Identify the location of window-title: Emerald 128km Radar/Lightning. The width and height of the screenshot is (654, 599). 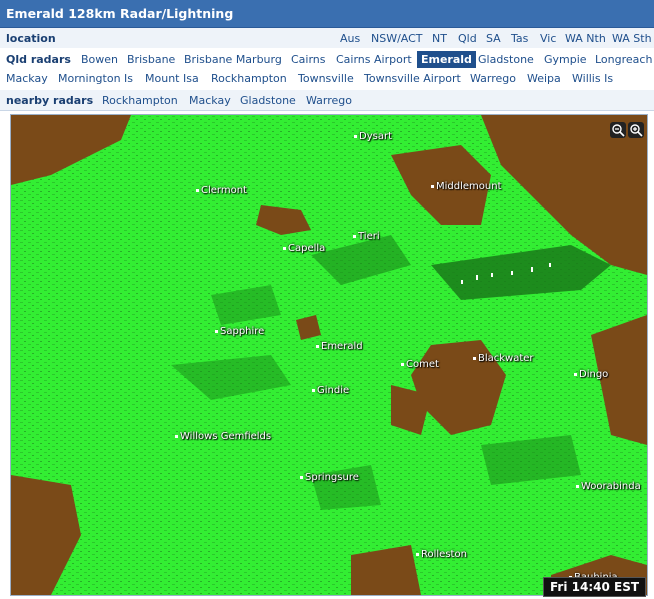
(120, 13).